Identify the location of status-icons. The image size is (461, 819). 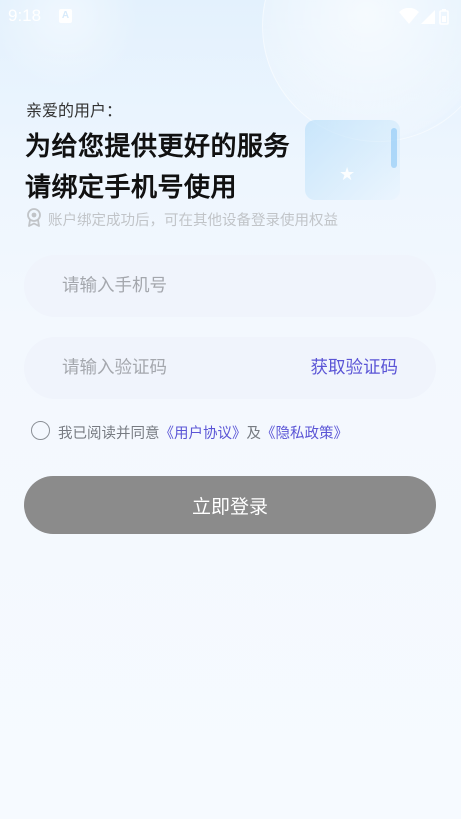
(426, 16).